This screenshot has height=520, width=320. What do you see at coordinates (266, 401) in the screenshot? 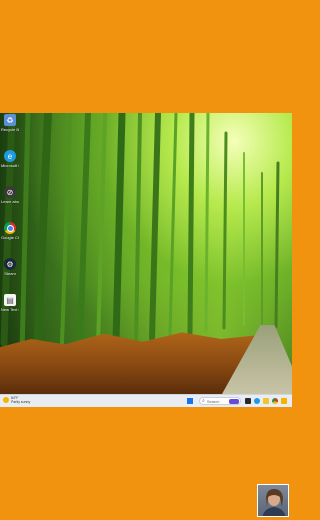
I see `file-explorer-icon` at bounding box center [266, 401].